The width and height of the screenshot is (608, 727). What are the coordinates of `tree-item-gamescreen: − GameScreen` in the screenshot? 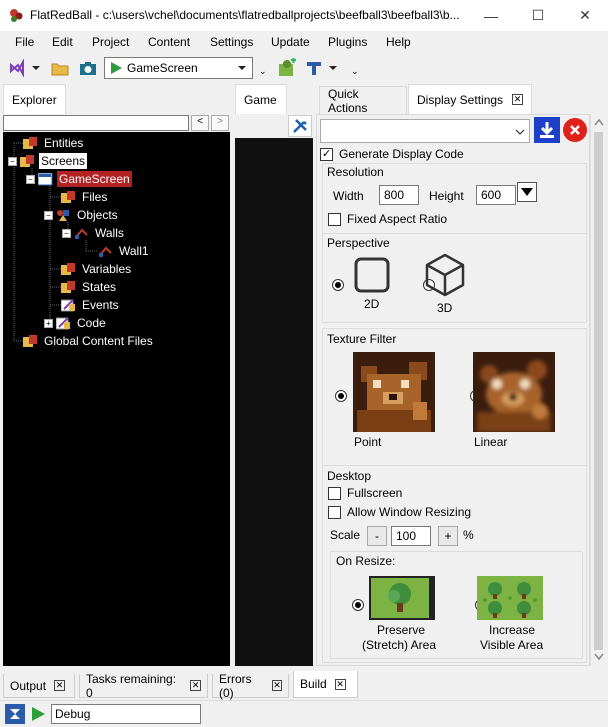 It's located at (79, 179).